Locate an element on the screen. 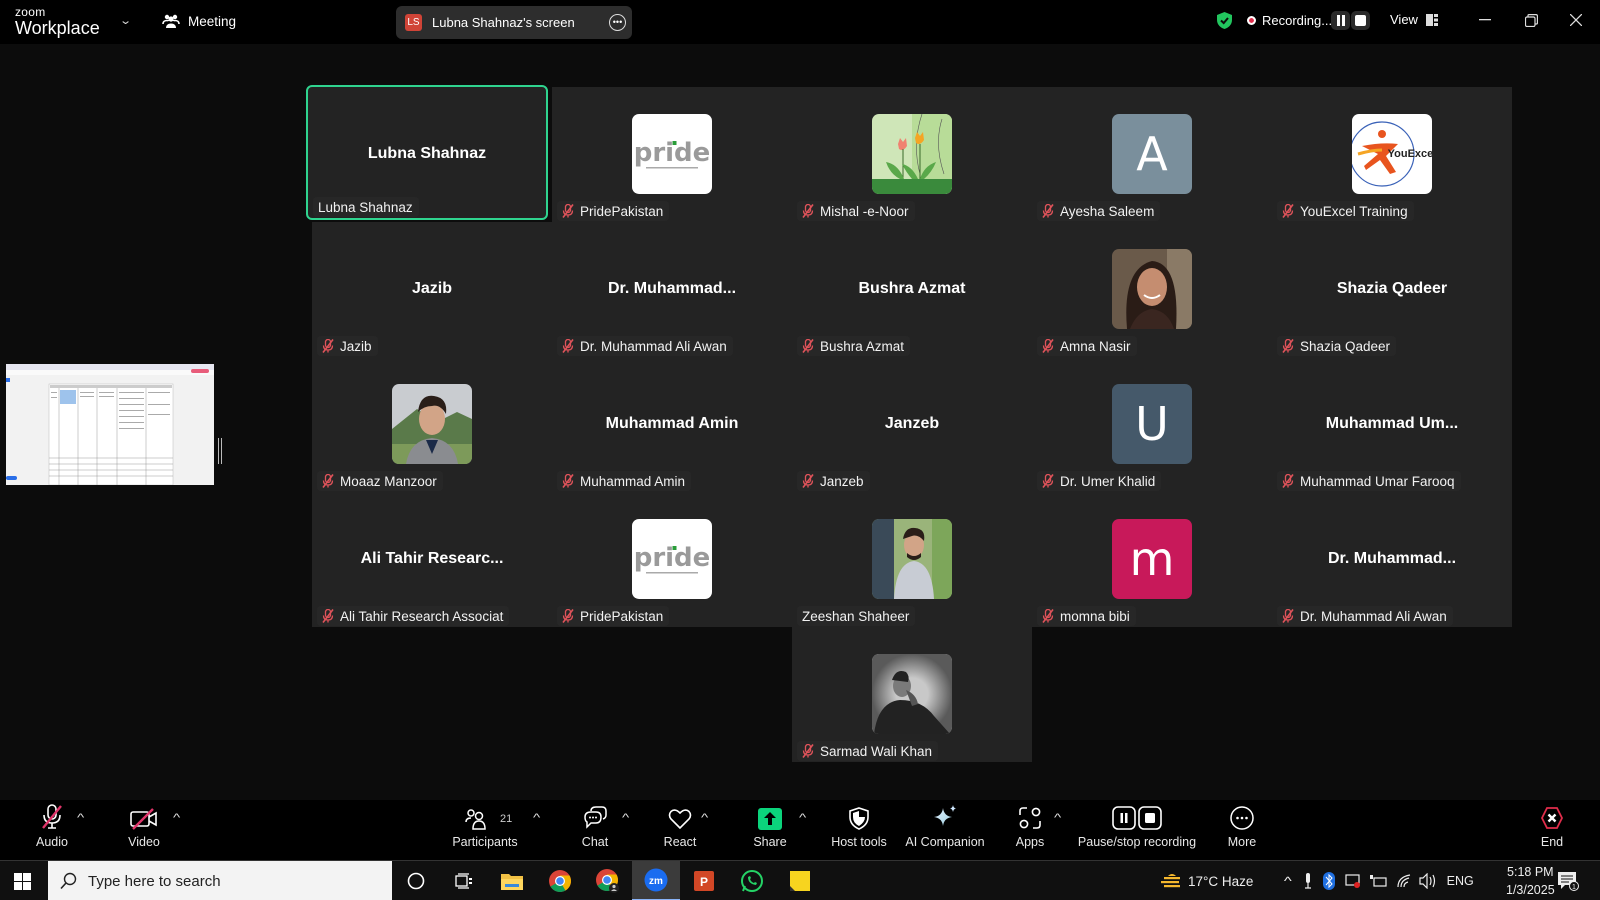 The width and height of the screenshot is (1600, 900). apps-options-caret: ^ is located at coordinates (1057, 818).